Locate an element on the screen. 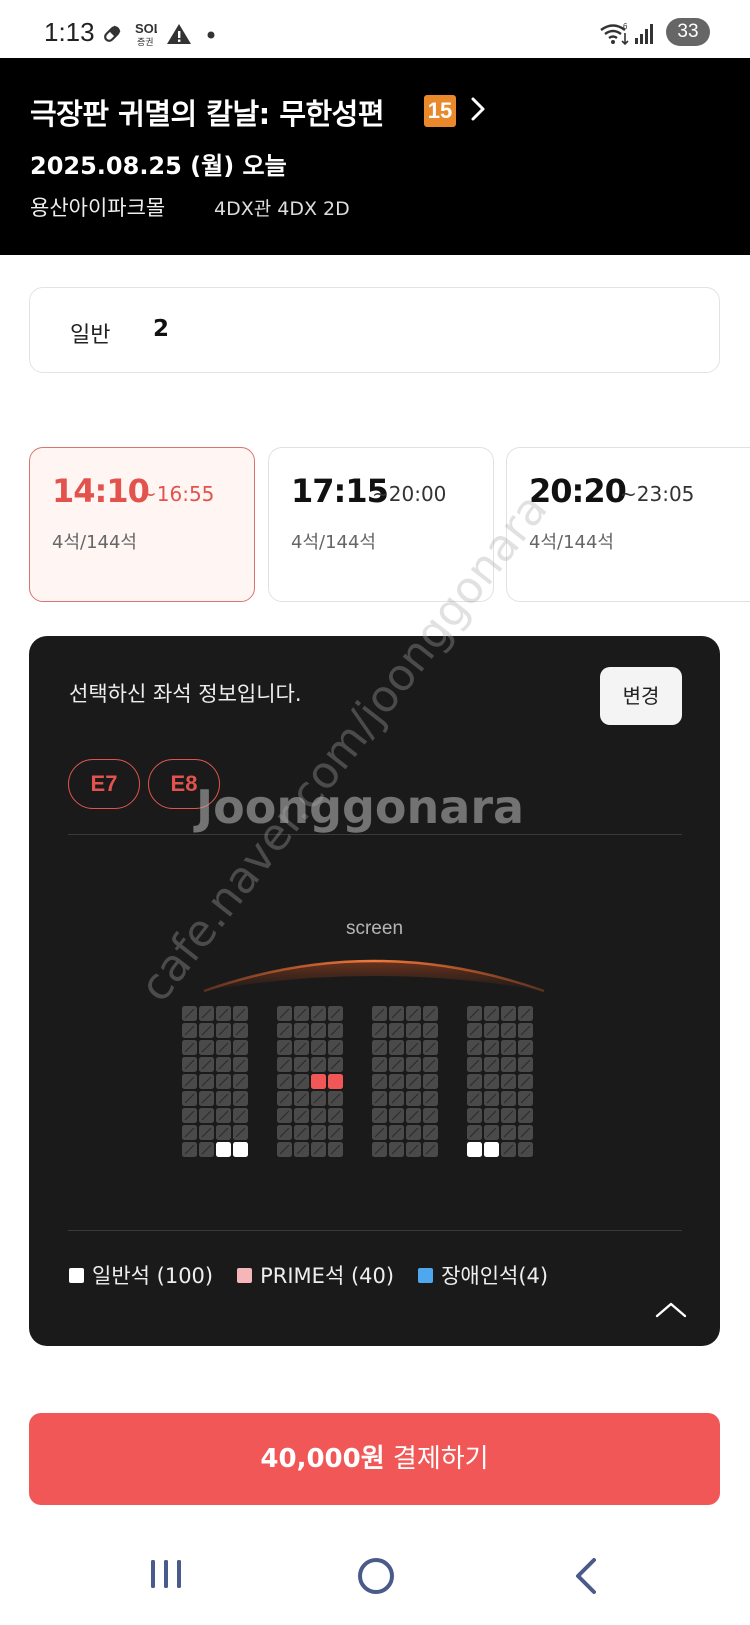  showtime-end: ~23:05 is located at coordinates (657, 494).